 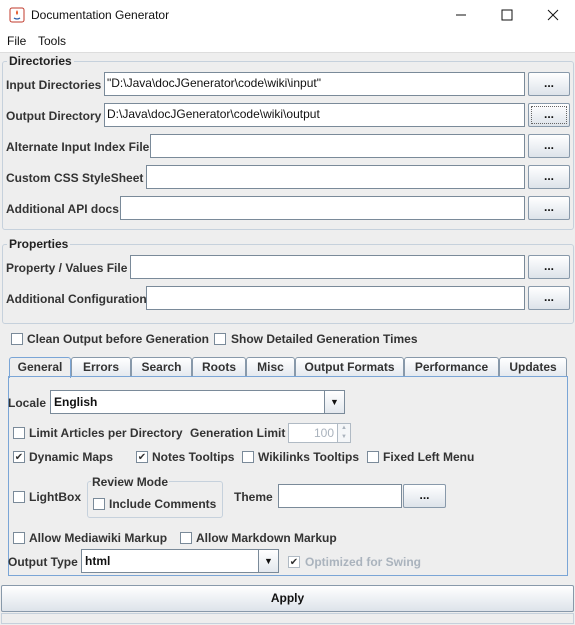 What do you see at coordinates (363, 562) in the screenshot?
I see `optimized-swing-label: Optimized for Swing` at bounding box center [363, 562].